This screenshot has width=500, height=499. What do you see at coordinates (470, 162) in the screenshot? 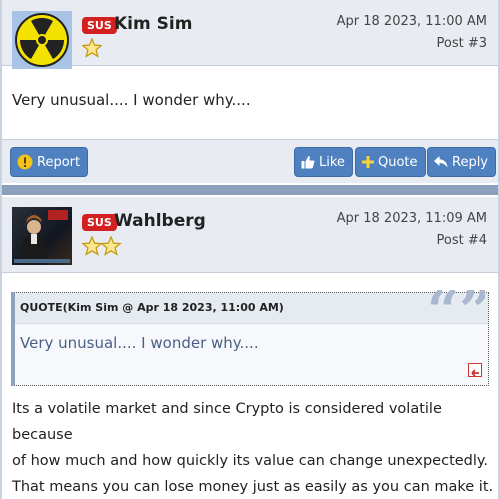
I see `reply-label: Reply` at bounding box center [470, 162].